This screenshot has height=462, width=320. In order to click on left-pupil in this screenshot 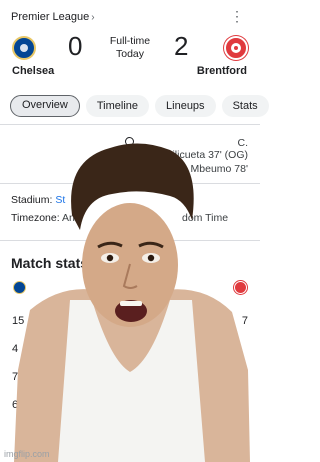, I will do `click(110, 258)`.